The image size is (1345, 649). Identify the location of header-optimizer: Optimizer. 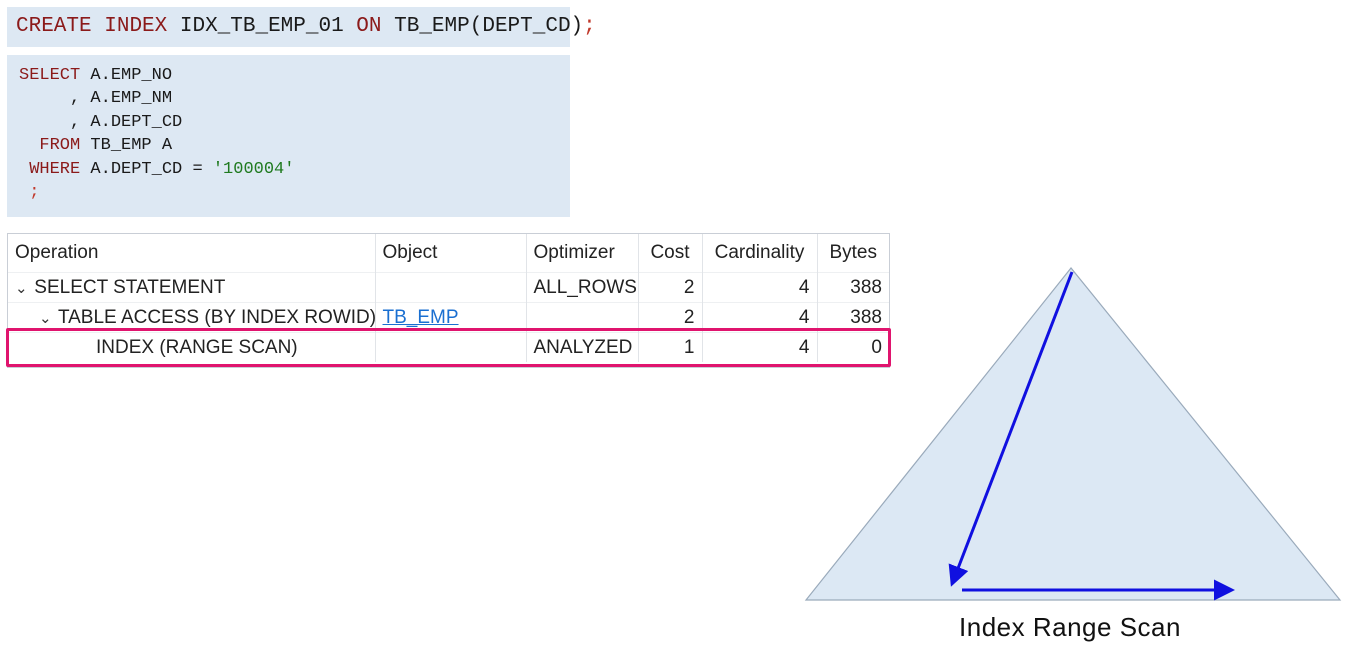
(582, 253).